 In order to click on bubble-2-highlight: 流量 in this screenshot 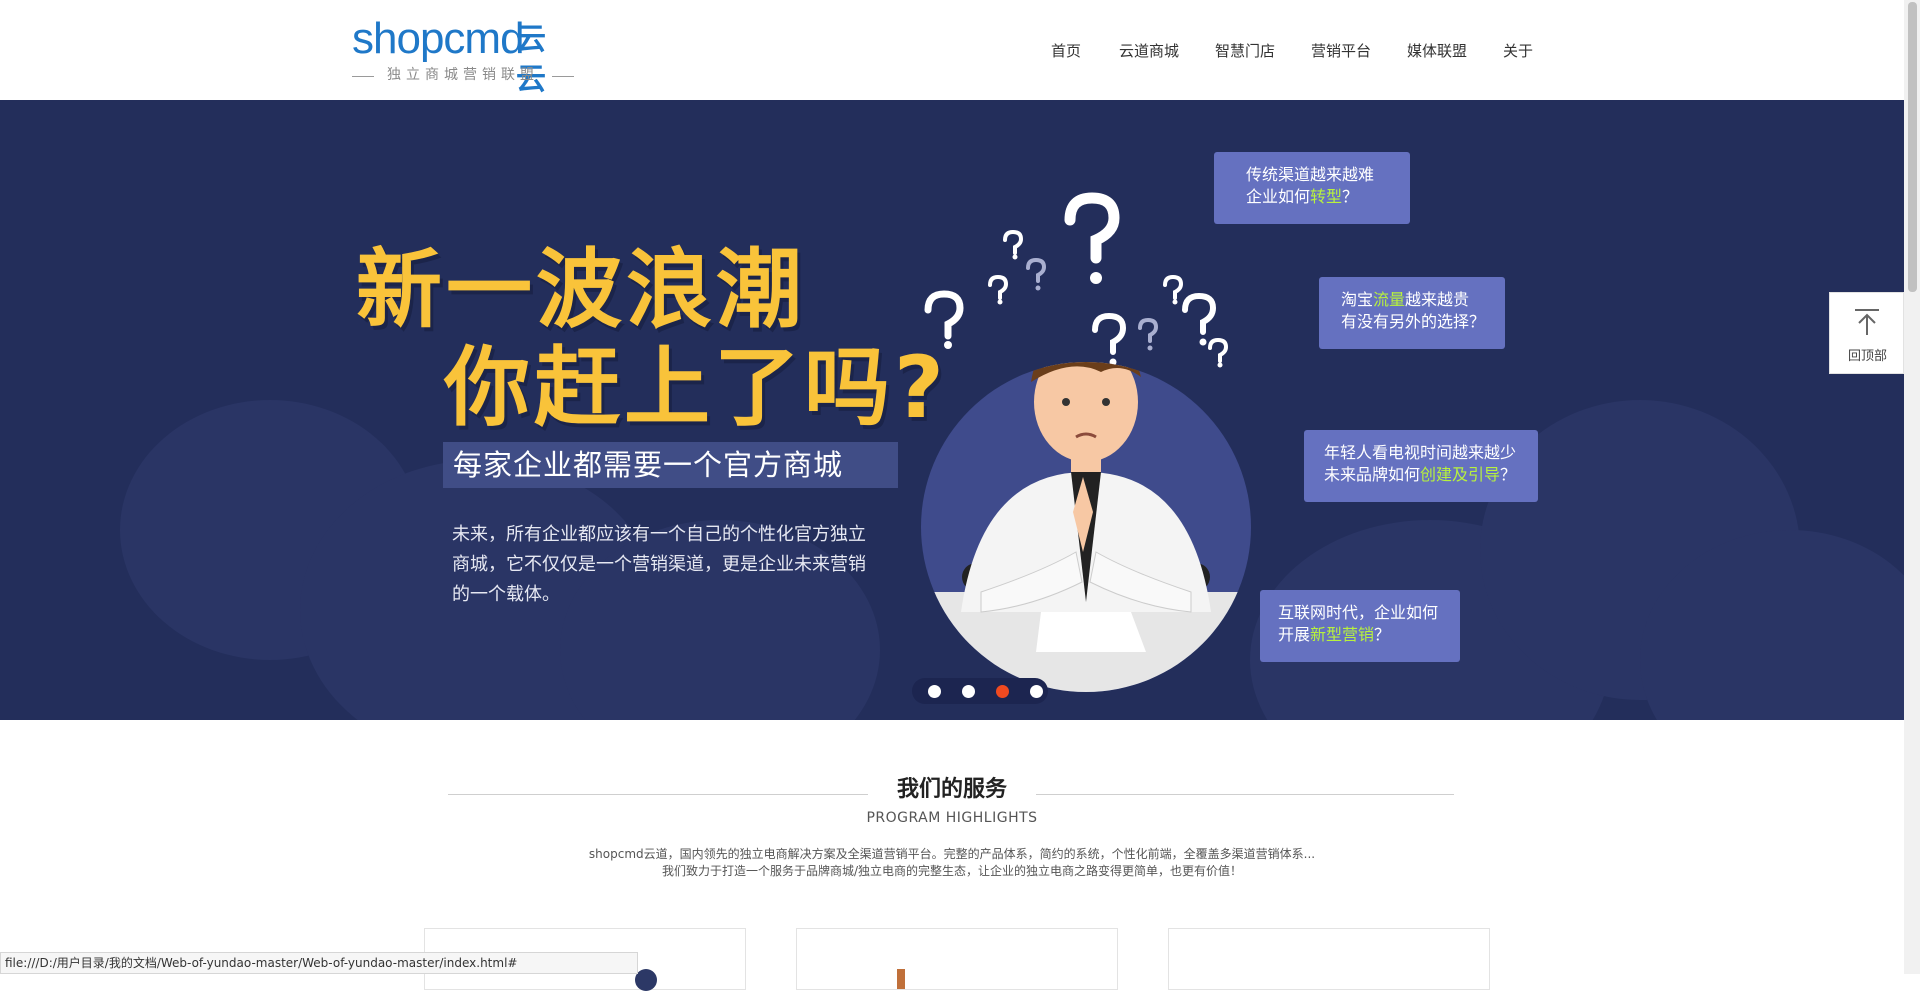, I will do `click(1389, 299)`.